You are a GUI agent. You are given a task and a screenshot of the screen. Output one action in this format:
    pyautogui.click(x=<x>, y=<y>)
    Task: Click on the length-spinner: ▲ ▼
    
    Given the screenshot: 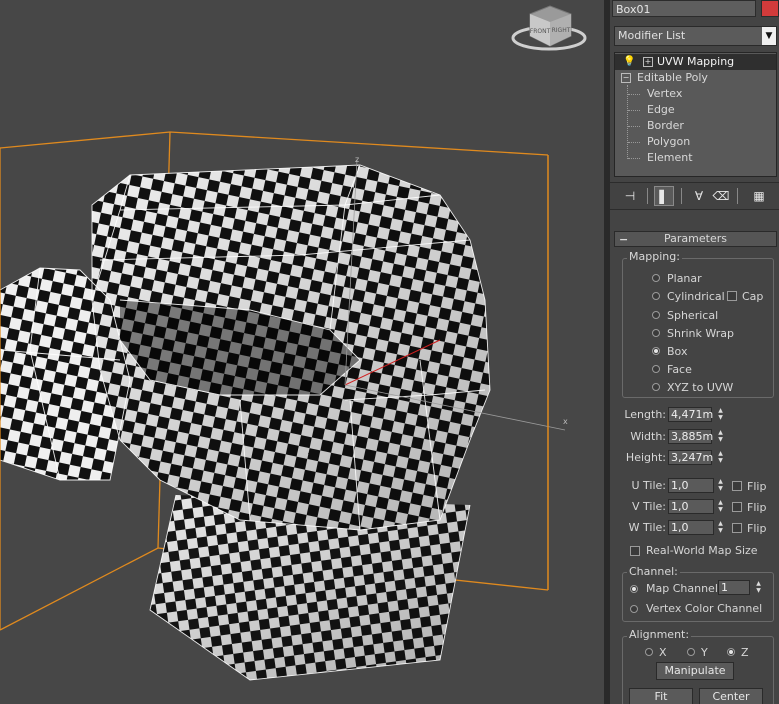 What is the action you would take?
    pyautogui.click(x=720, y=414)
    